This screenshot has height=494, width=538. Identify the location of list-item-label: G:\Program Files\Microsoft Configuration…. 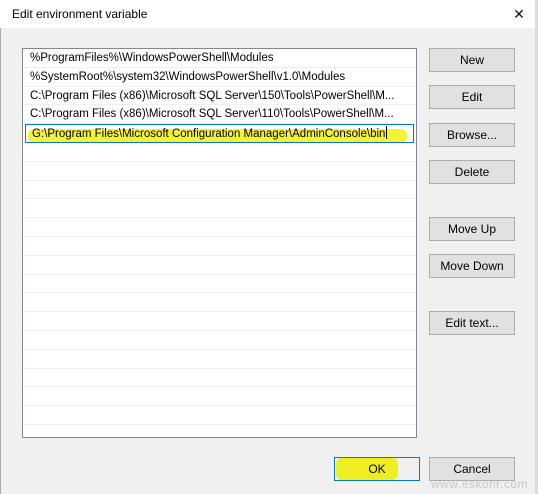
(209, 134).